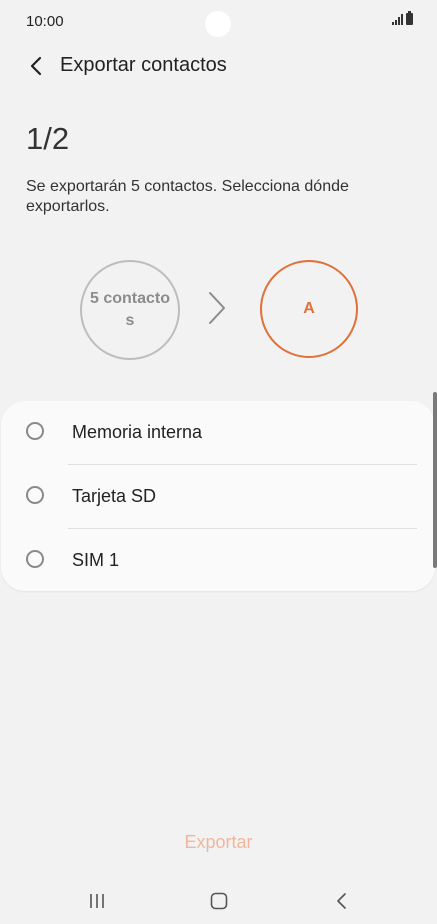 The height and width of the screenshot is (924, 437). What do you see at coordinates (397, 19) in the screenshot?
I see `signal-icon` at bounding box center [397, 19].